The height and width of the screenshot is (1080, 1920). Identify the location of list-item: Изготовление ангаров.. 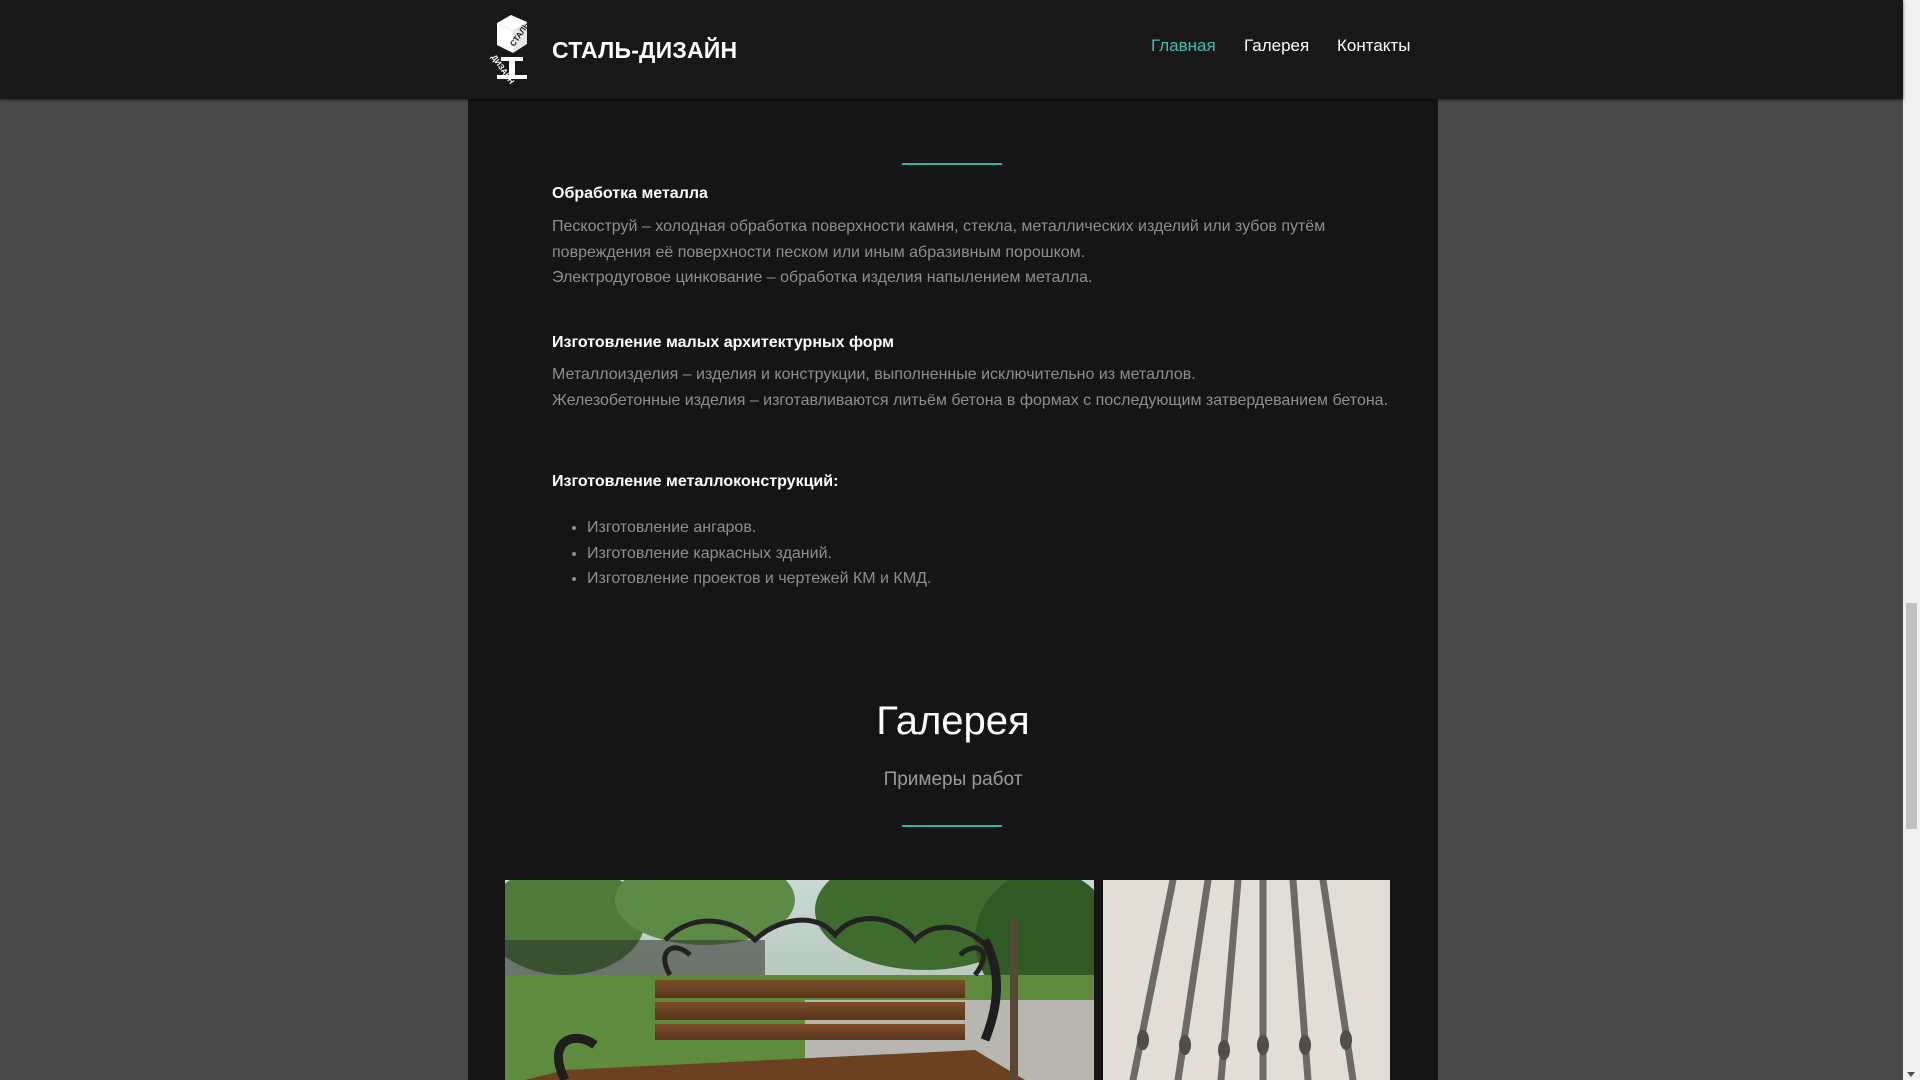
(759, 528).